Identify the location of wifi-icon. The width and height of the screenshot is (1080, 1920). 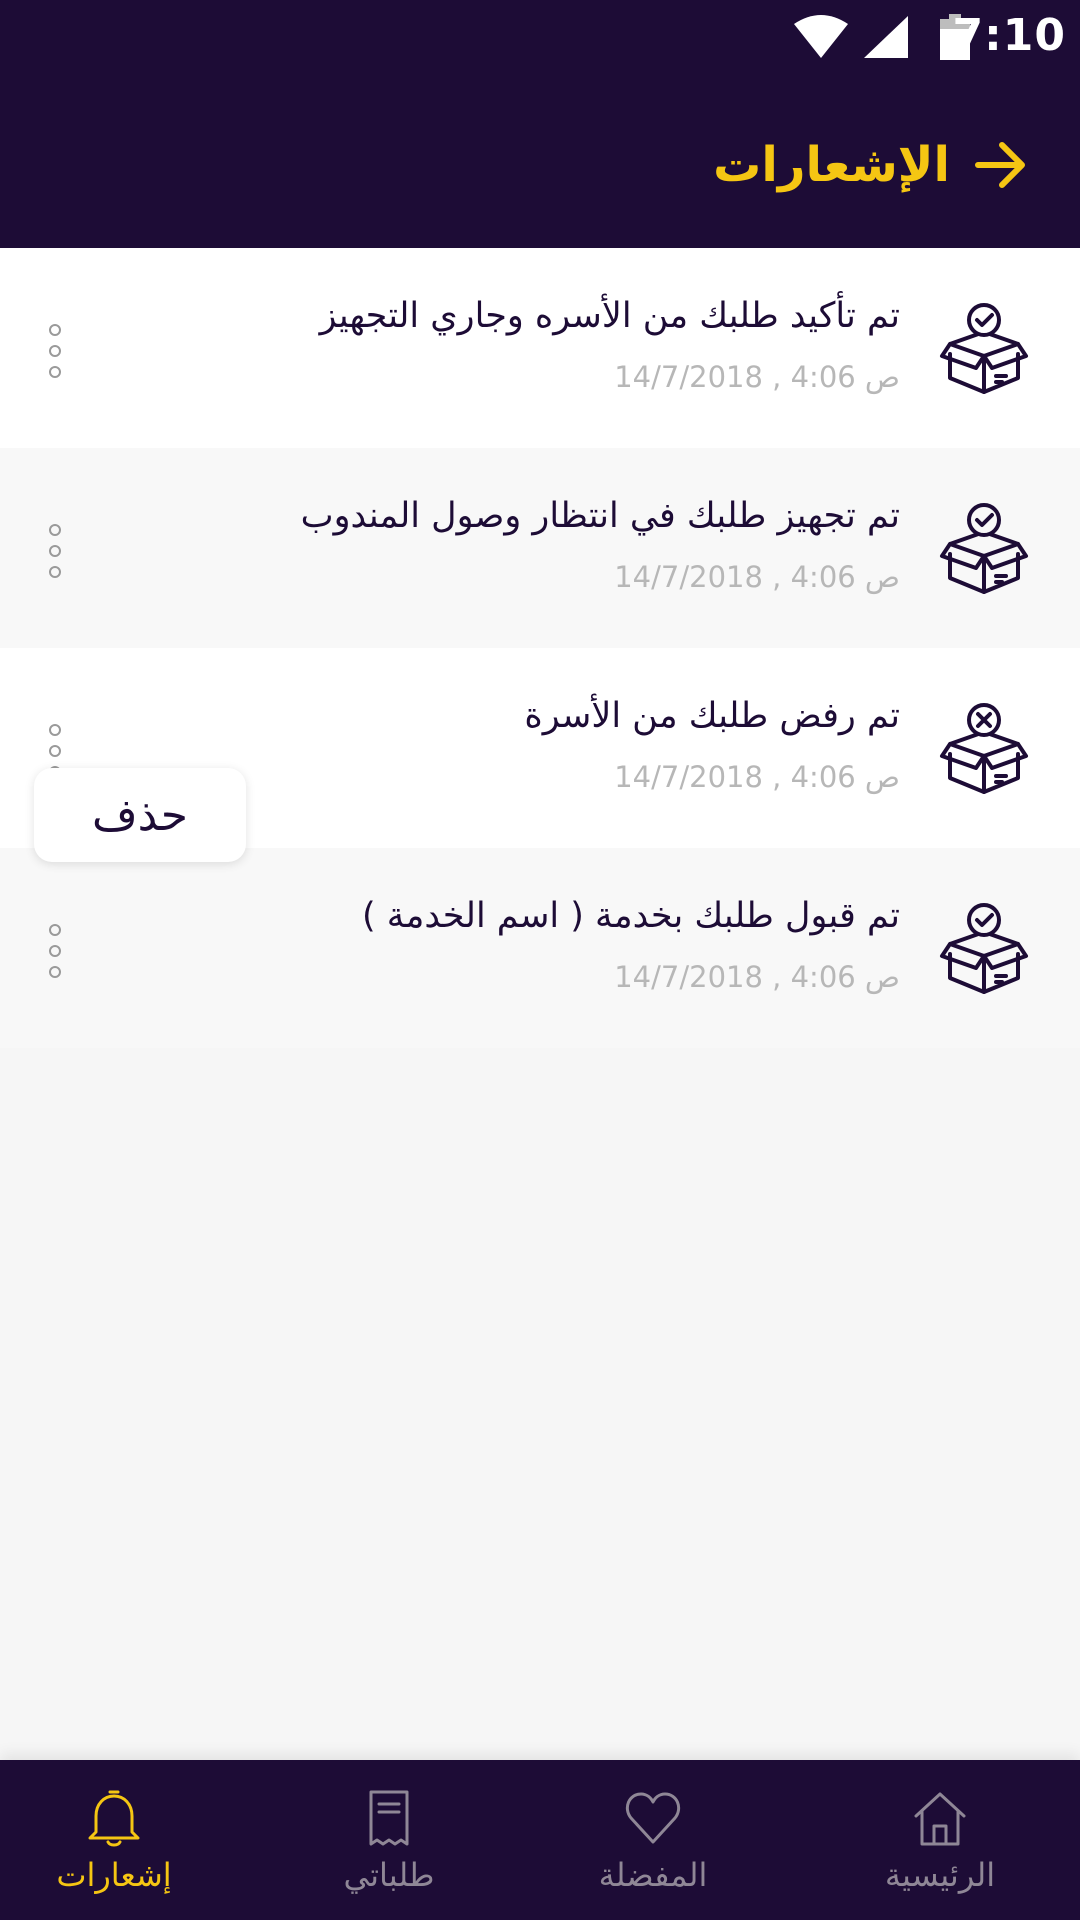
(821, 36).